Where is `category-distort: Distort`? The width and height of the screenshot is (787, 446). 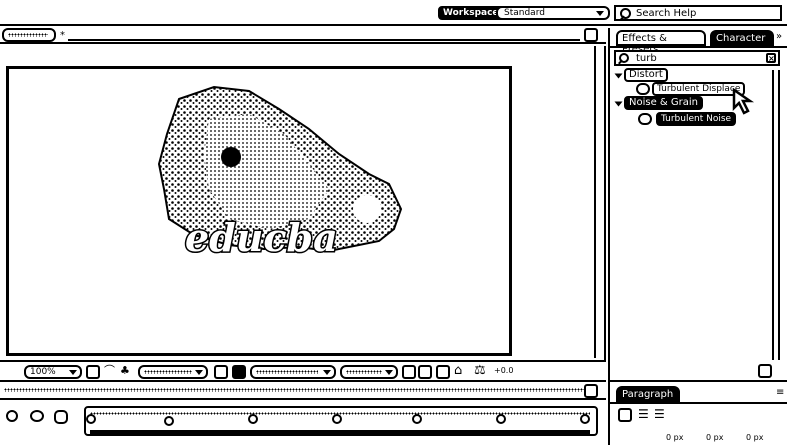 category-distort: Distort is located at coordinates (646, 75).